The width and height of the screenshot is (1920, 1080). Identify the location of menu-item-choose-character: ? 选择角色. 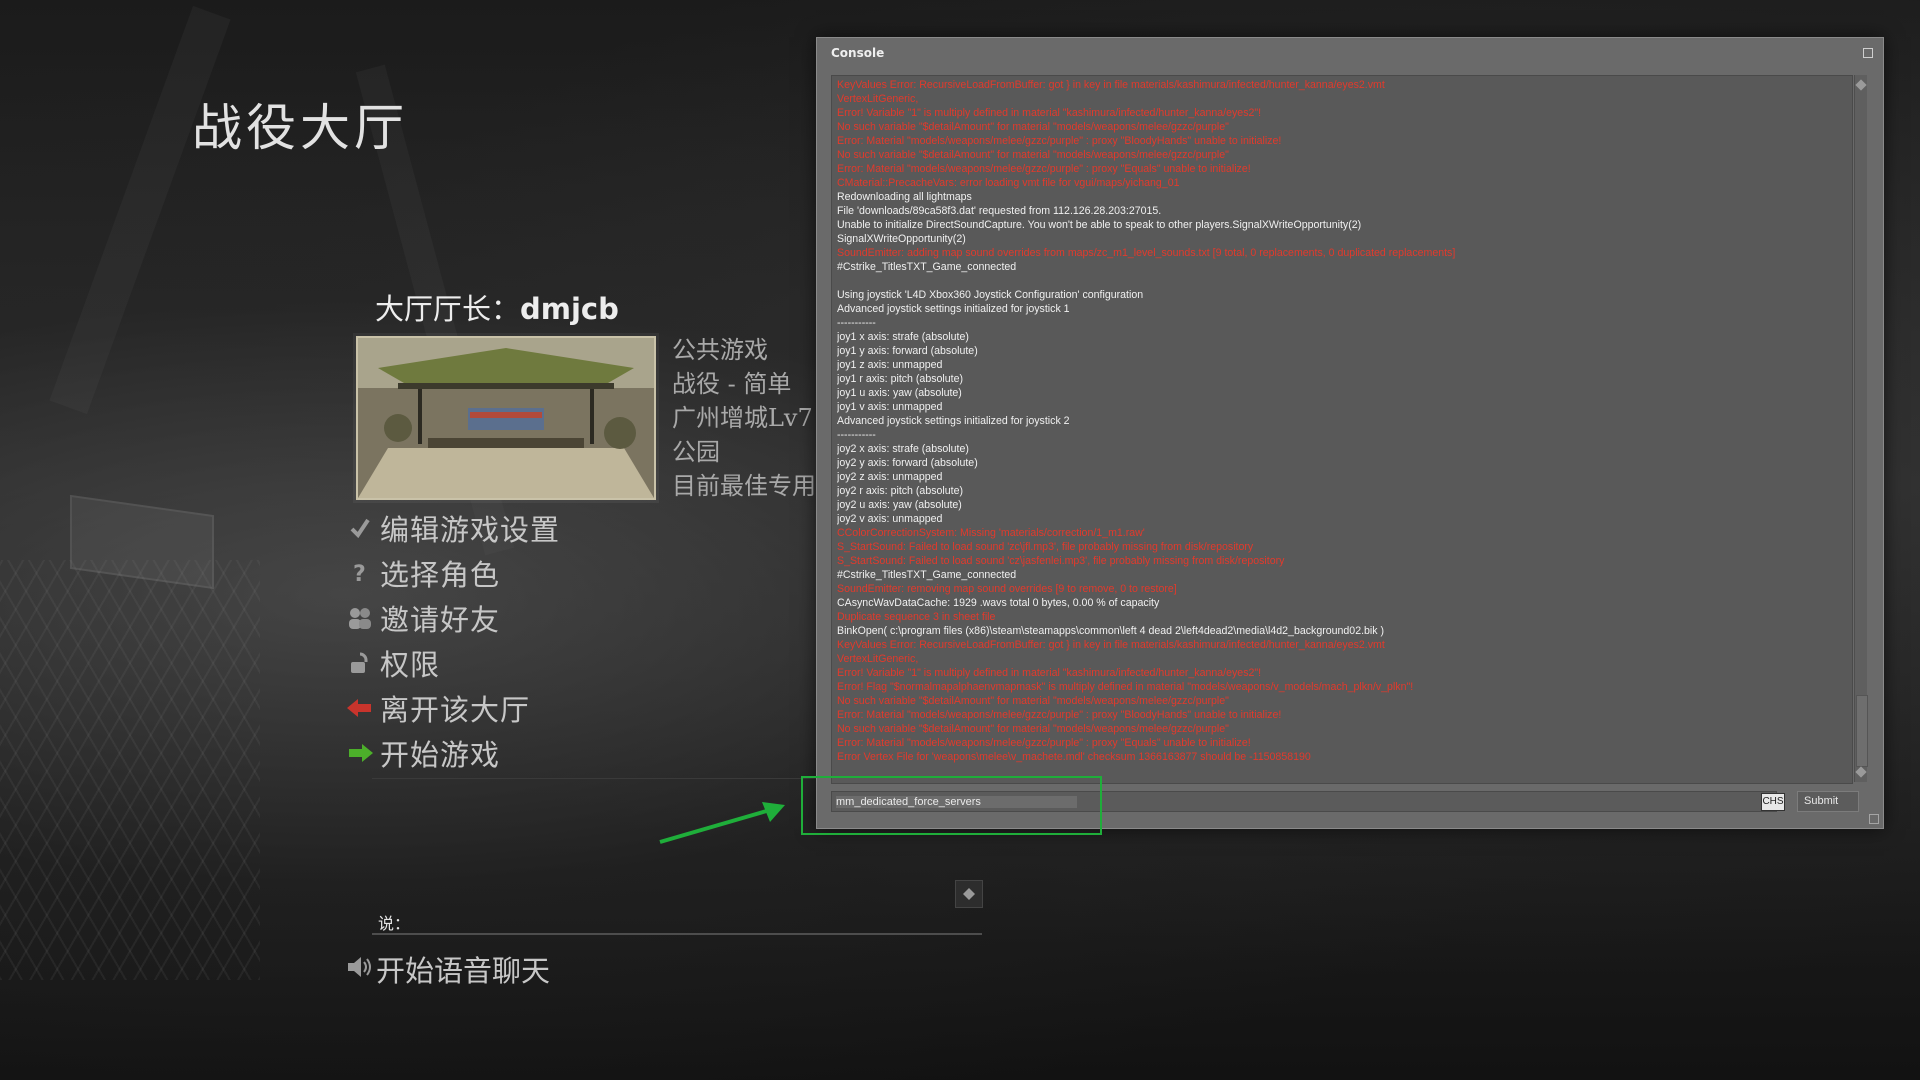
(453, 572).